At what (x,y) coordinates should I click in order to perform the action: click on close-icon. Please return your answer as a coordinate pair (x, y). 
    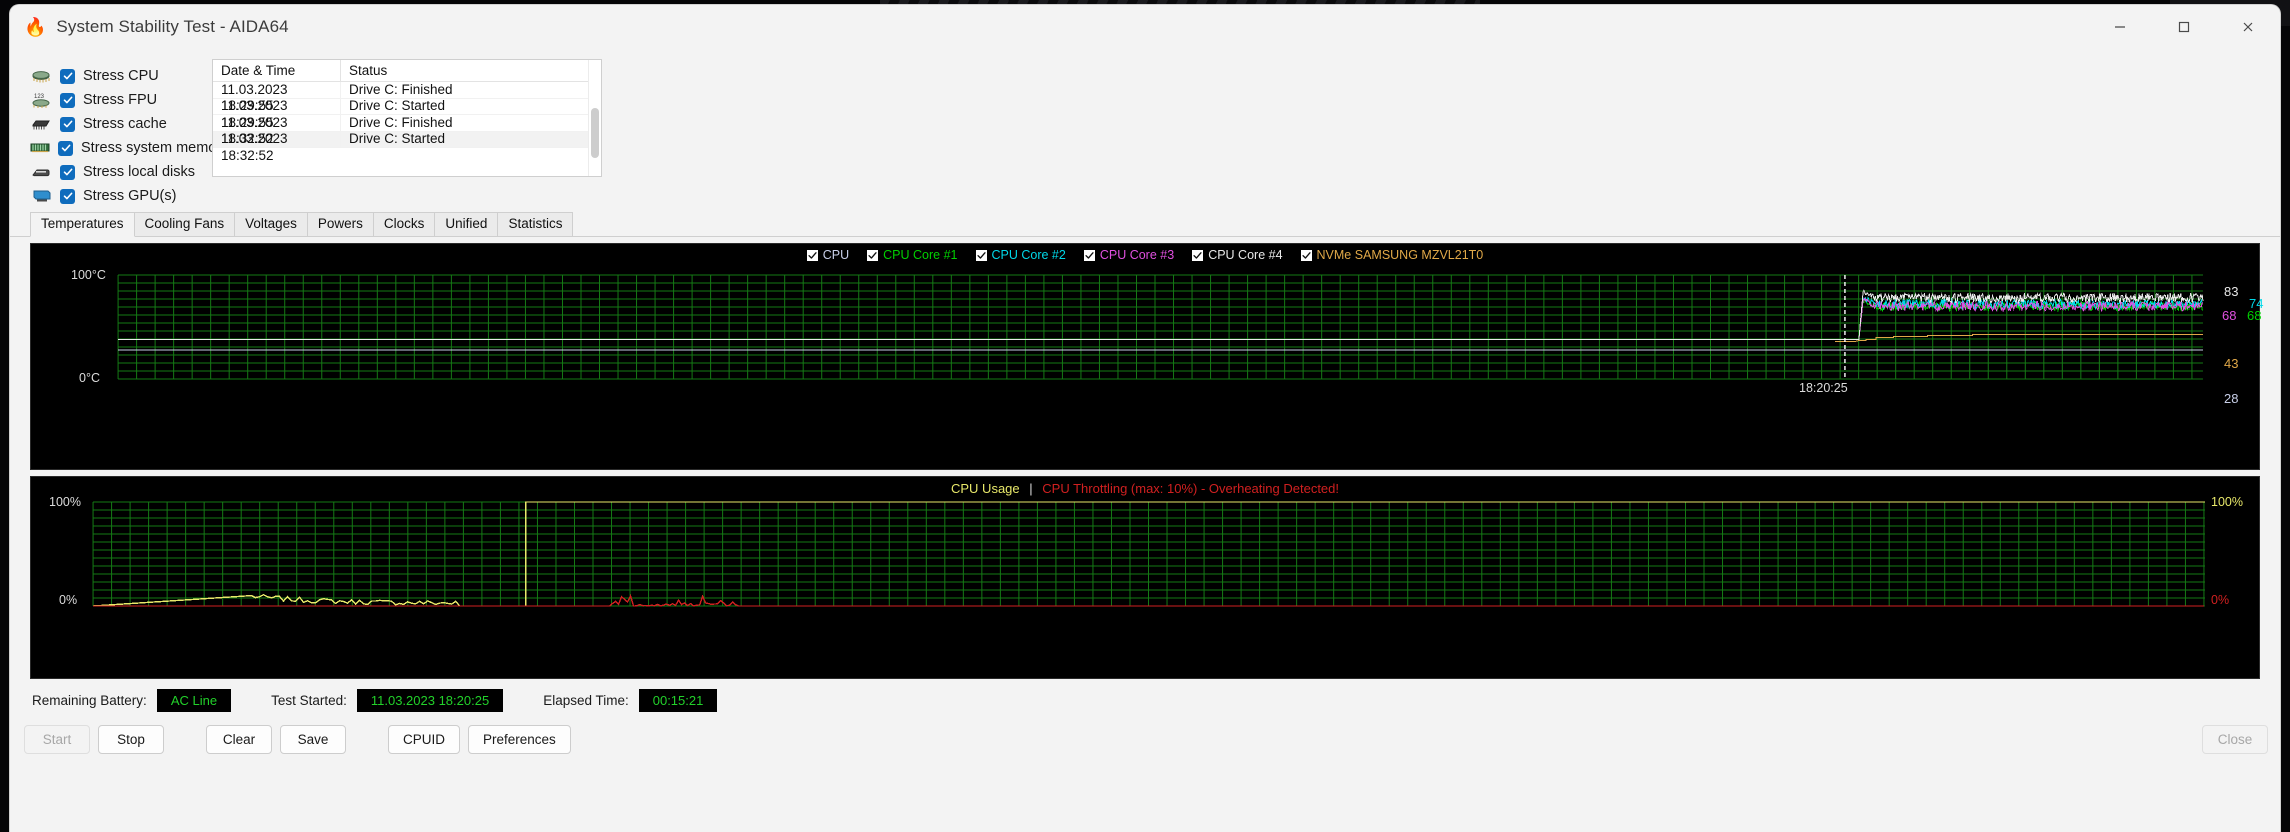
    Looking at the image, I should click on (2248, 27).